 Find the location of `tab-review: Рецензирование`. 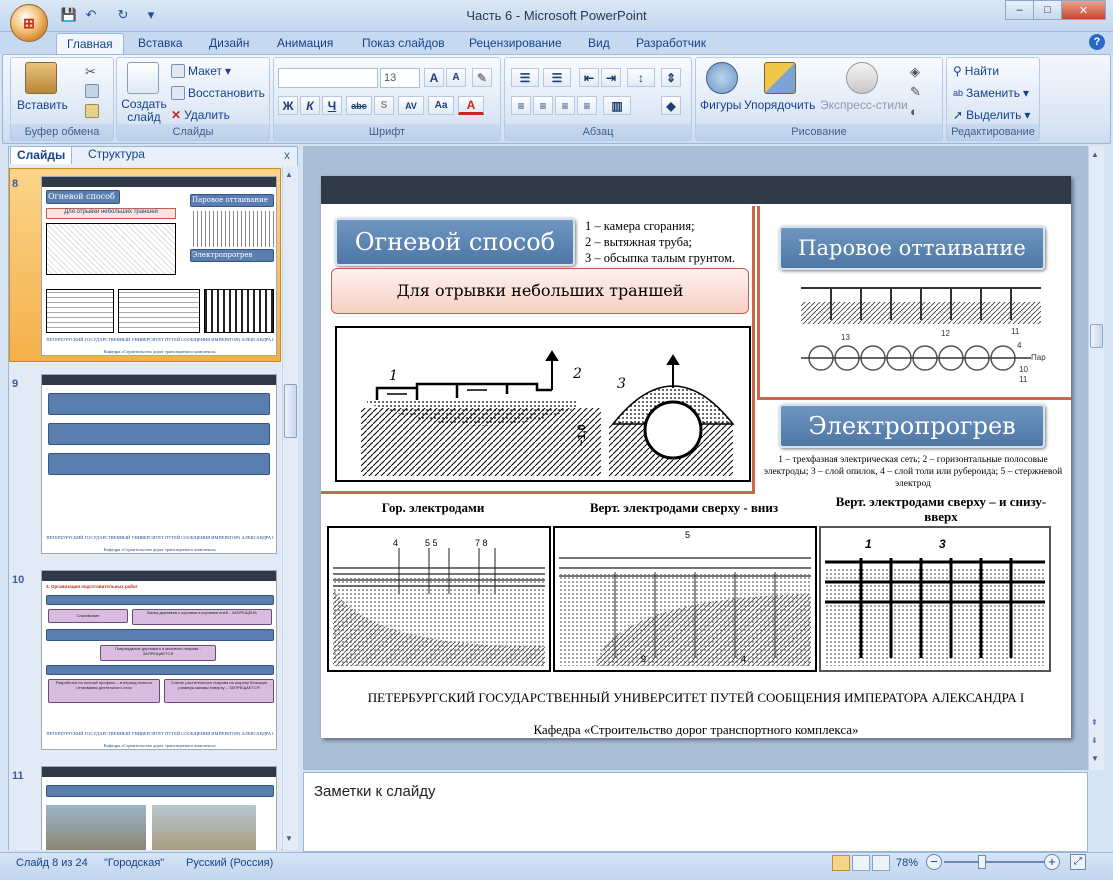

tab-review: Рецензирование is located at coordinates (515, 43).